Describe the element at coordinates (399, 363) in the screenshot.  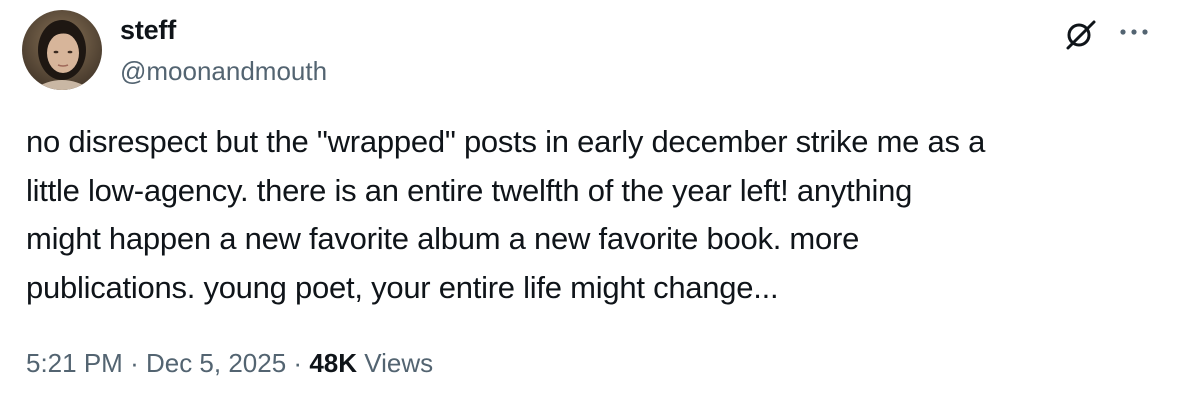
I see `views-label: Views` at that location.